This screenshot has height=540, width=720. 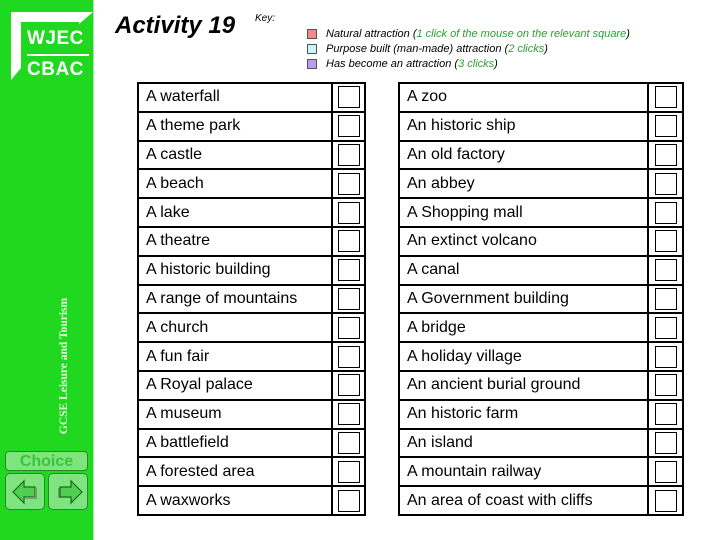 What do you see at coordinates (251, 356) in the screenshot?
I see `table-row: A fun fair` at bounding box center [251, 356].